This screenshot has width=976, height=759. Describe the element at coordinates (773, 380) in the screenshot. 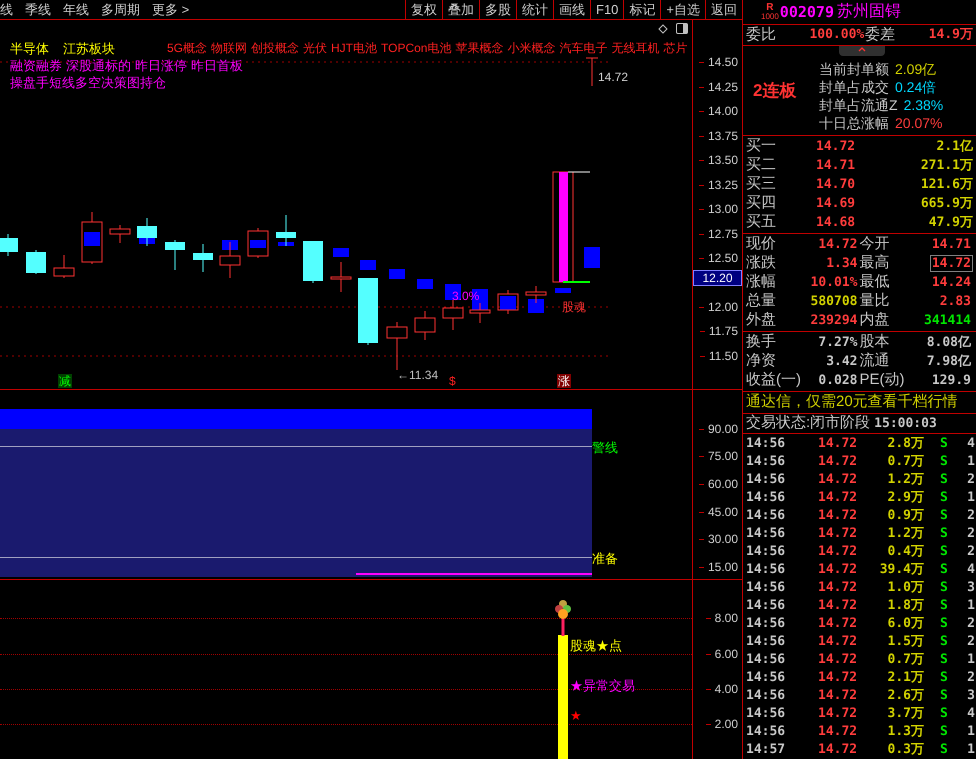

I see `fundamental-label: 收益(一)` at that location.